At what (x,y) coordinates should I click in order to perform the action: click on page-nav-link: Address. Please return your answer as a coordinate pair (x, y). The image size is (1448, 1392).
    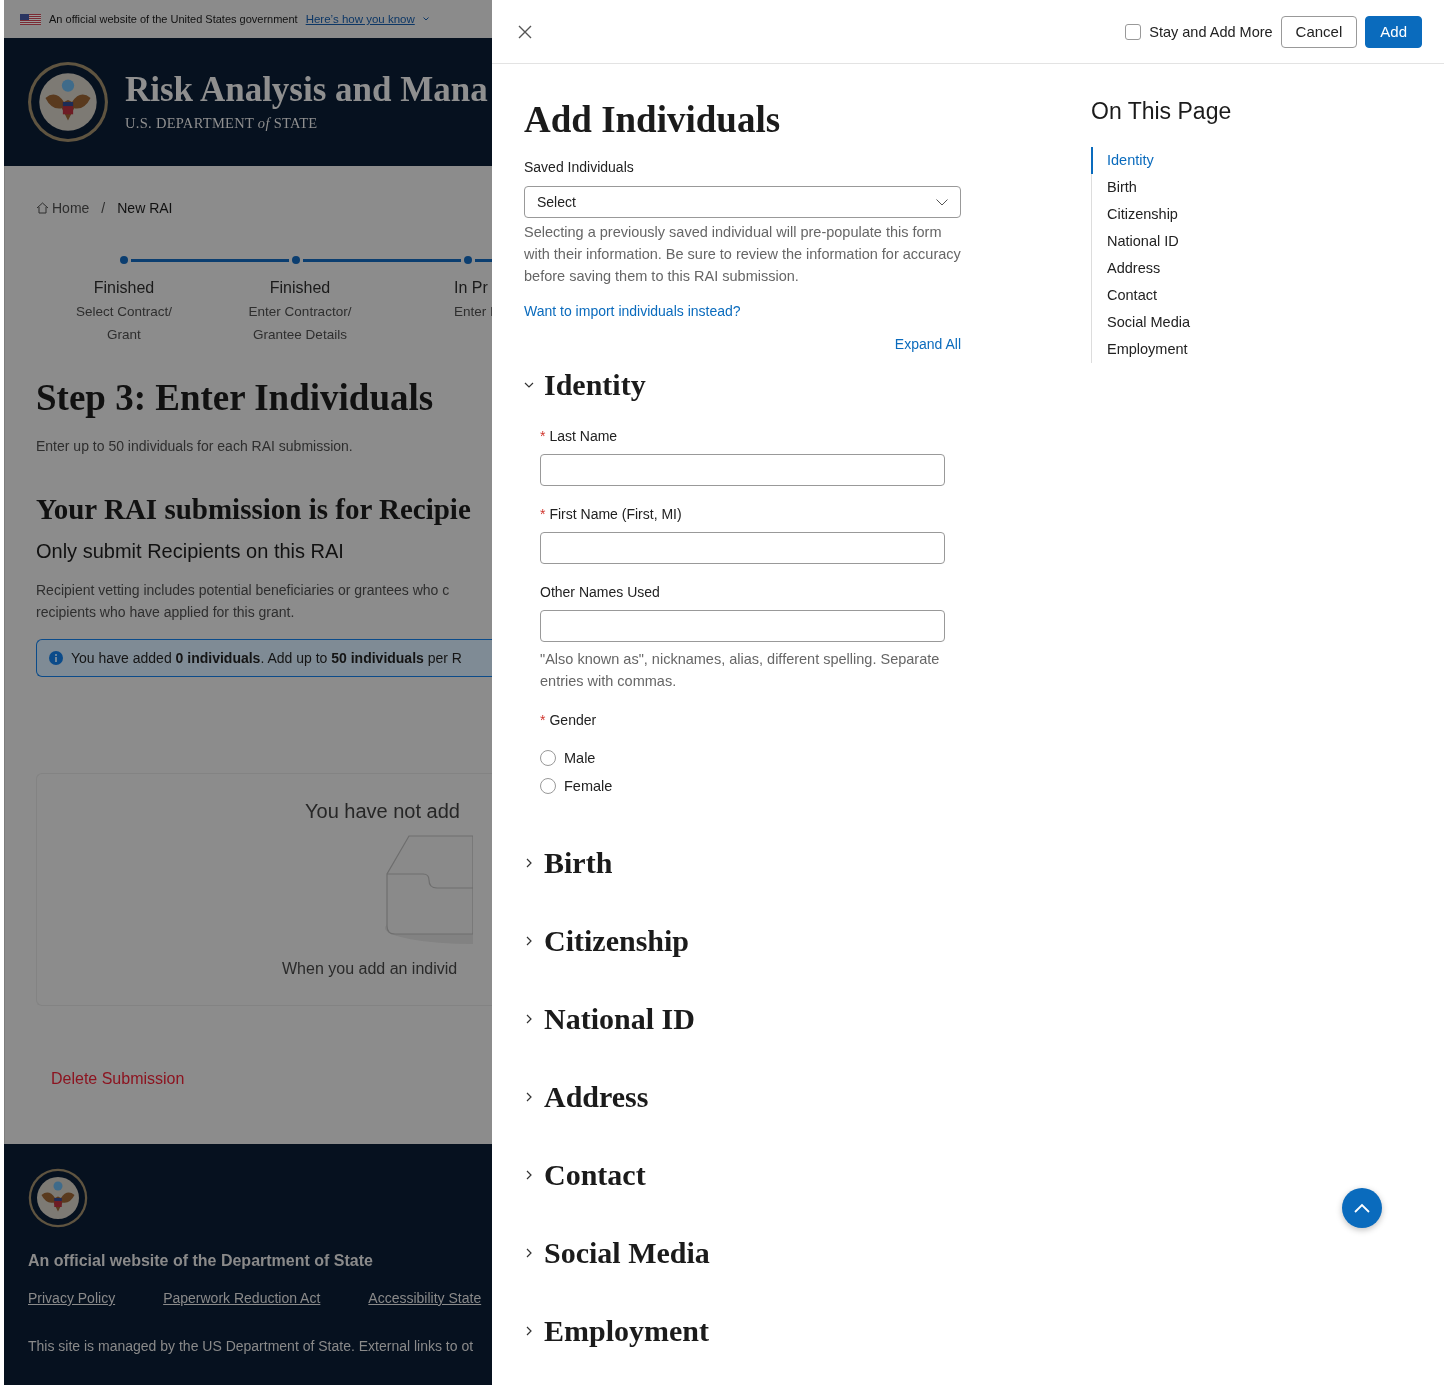
    Looking at the image, I should click on (1161, 268).